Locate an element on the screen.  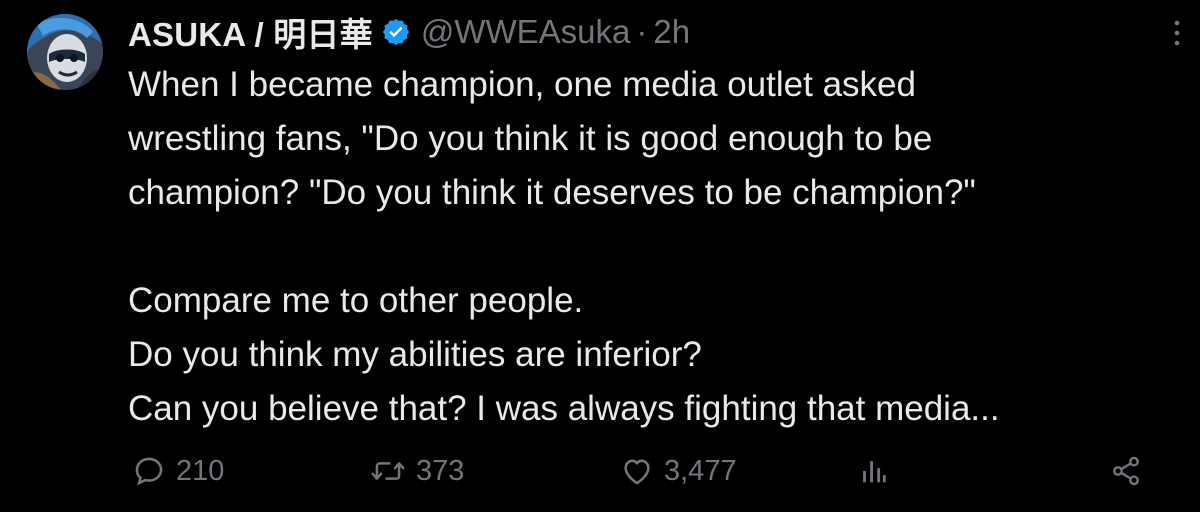
tweet-actions-bar: 210 373 3,477 is located at coordinates (600, 471).